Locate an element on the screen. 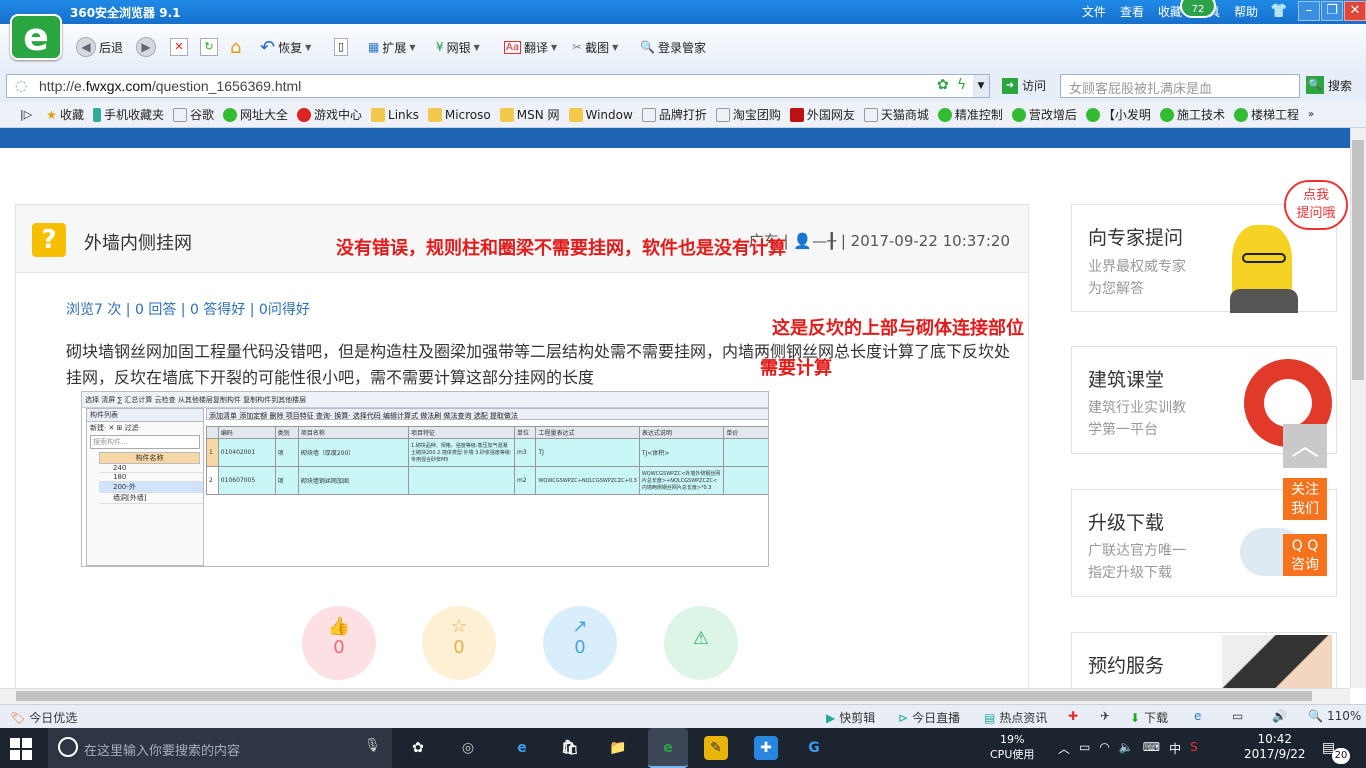 This screenshot has height=768, width=1366. cpu-usage: 19% CPU使用 is located at coordinates (1012, 747).